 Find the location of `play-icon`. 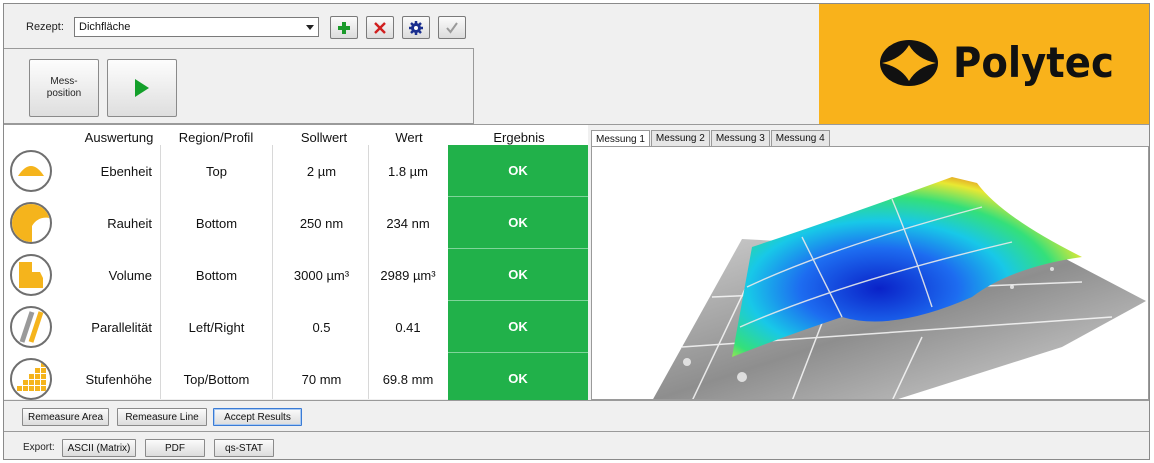

play-icon is located at coordinates (142, 88).